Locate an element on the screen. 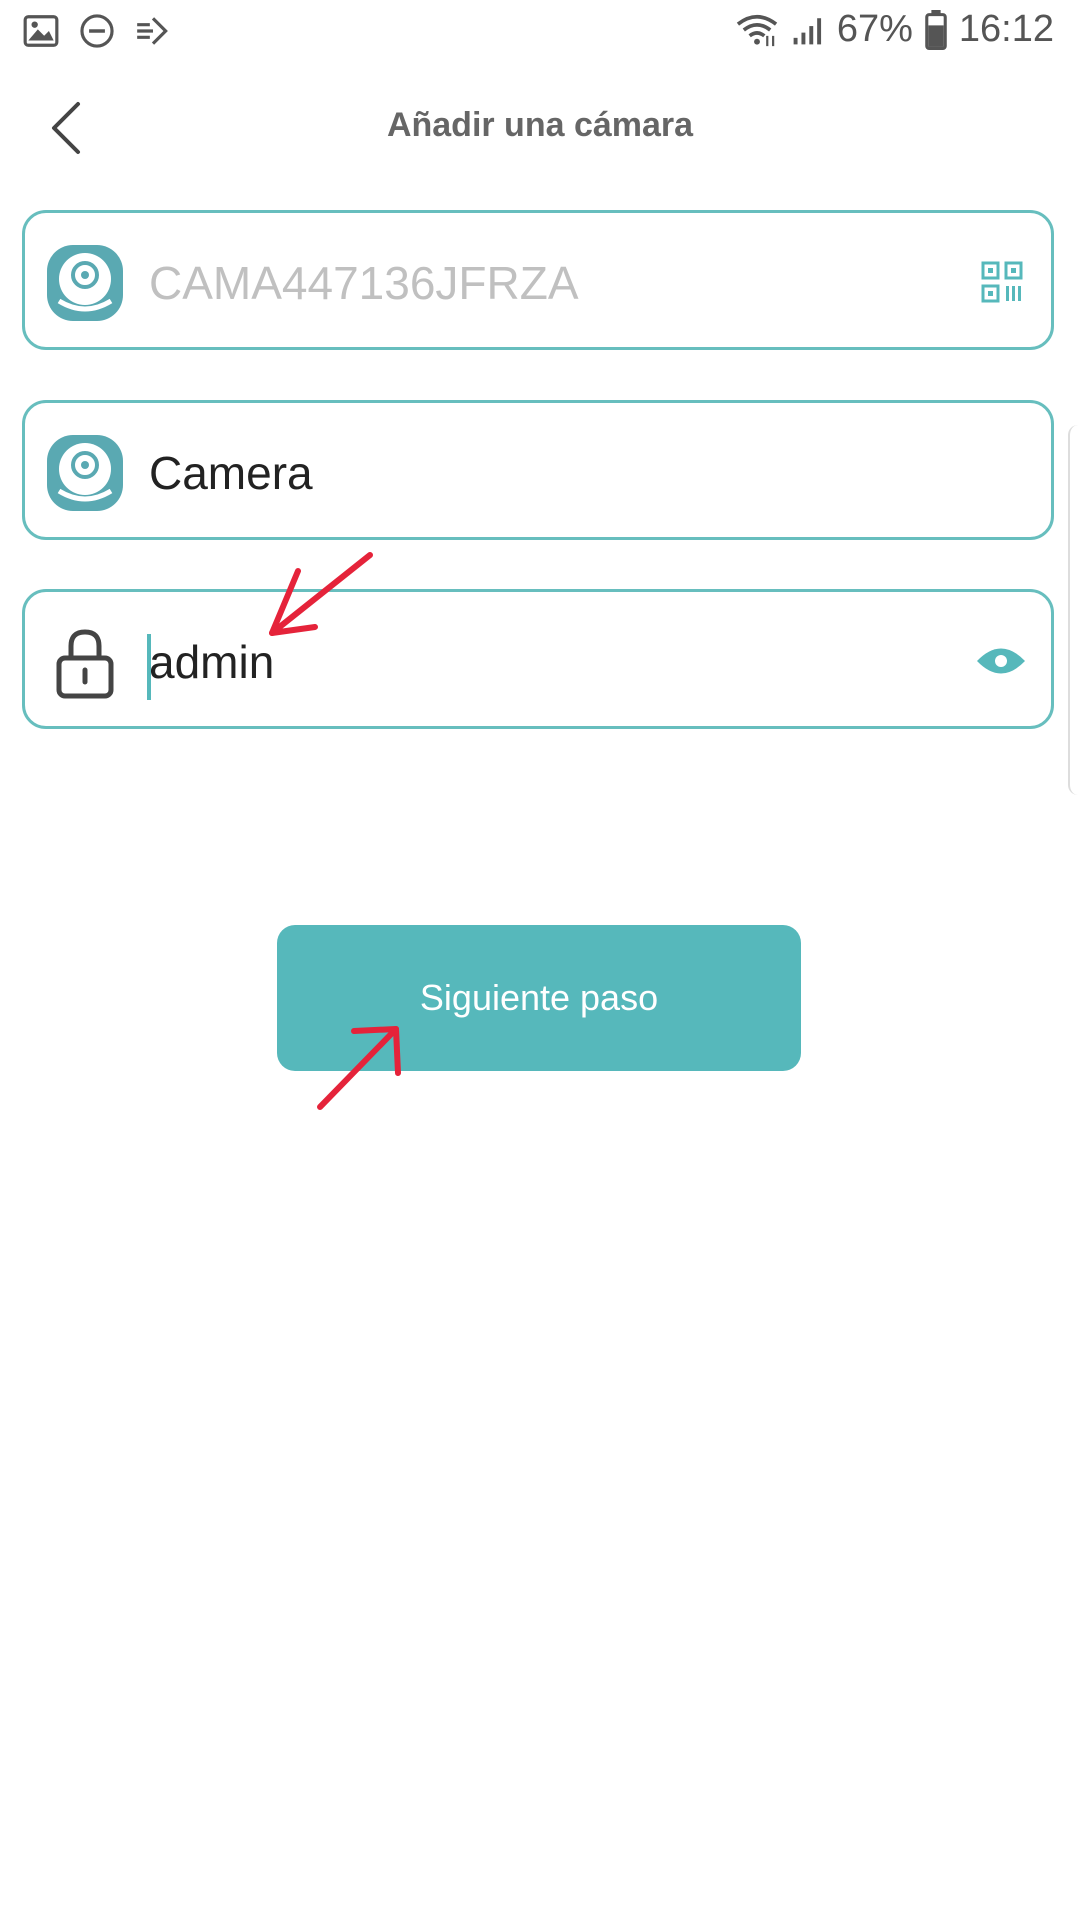 Image resolution: width=1080 pixels, height=1920 pixels. status-left-icons is located at coordinates (97, 31).